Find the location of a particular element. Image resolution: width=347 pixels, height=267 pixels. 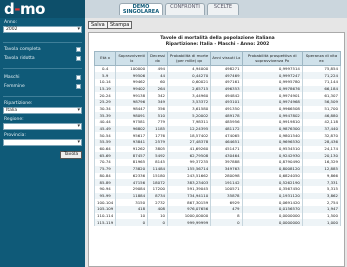

table-cell: 28,436 is located at coordinates (321, 142).